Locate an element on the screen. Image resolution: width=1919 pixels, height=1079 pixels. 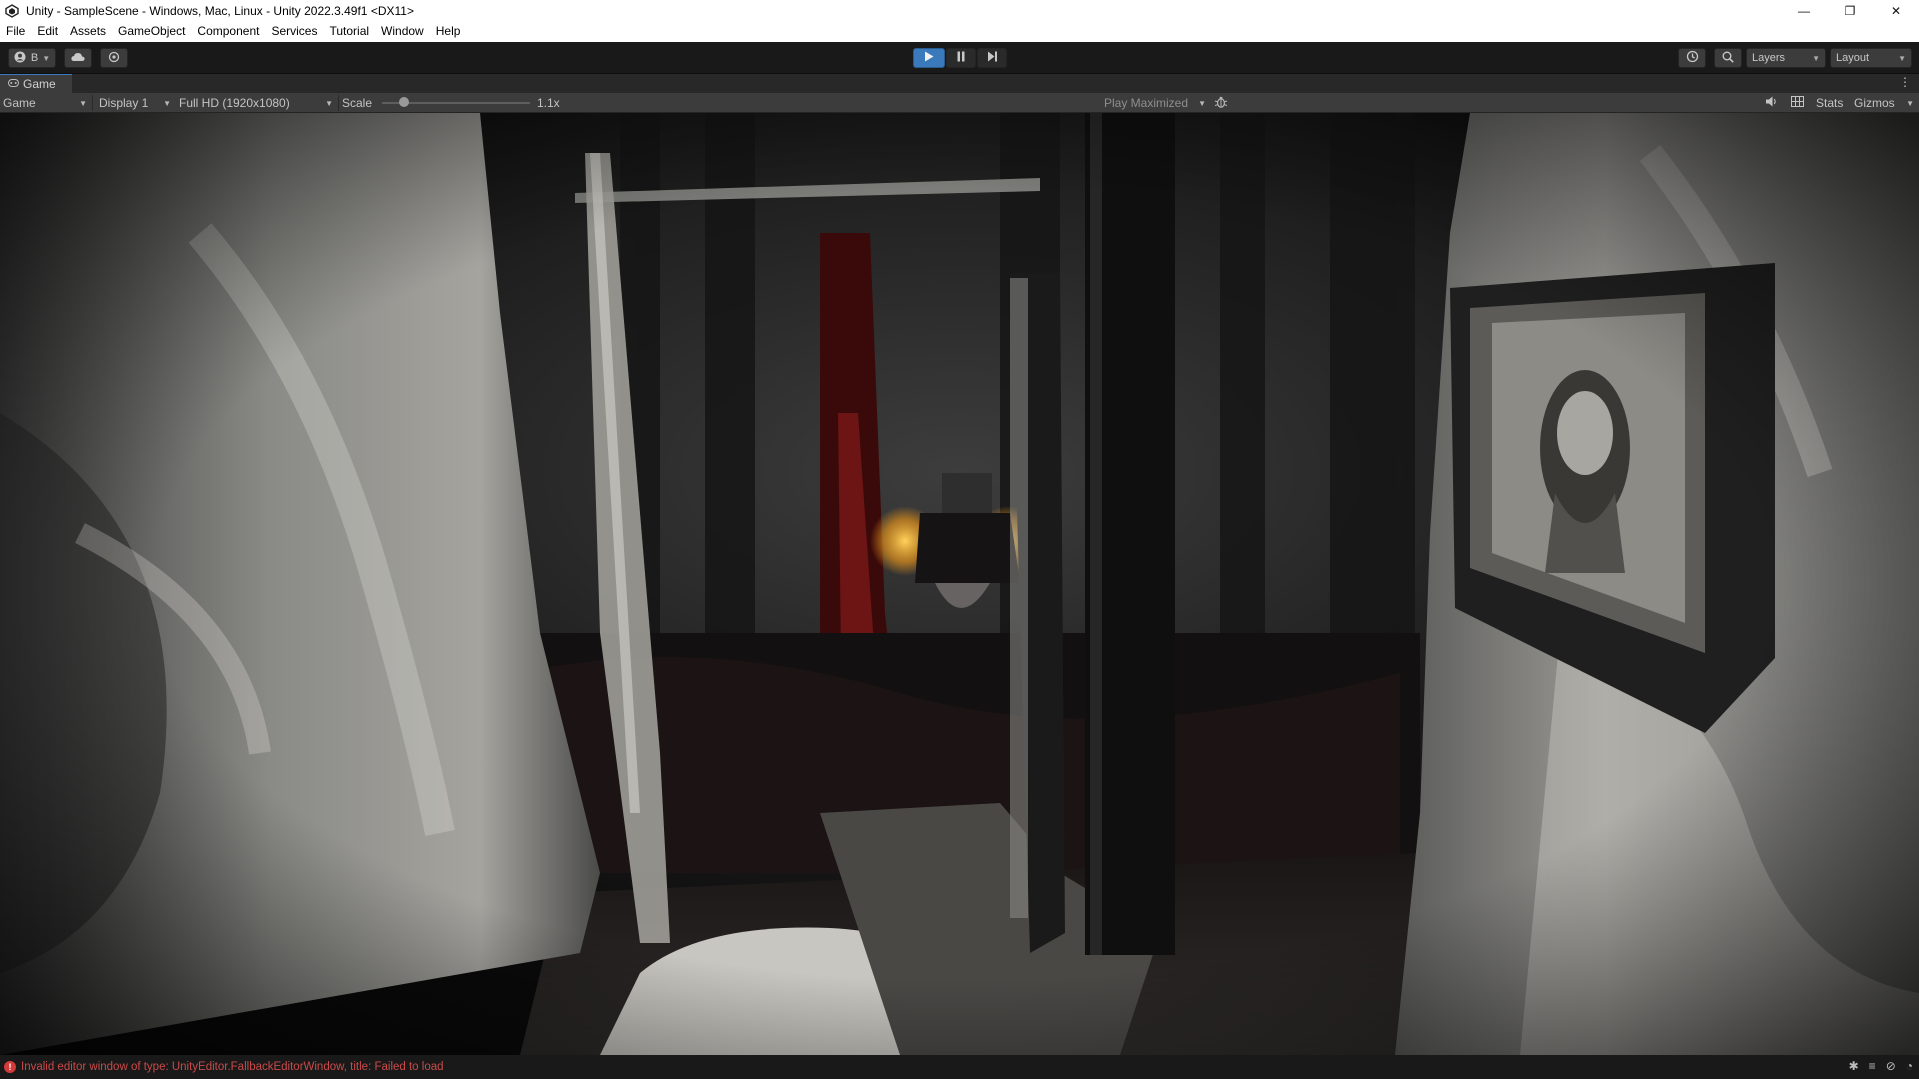
bug-icon is located at coordinates (1221, 103).